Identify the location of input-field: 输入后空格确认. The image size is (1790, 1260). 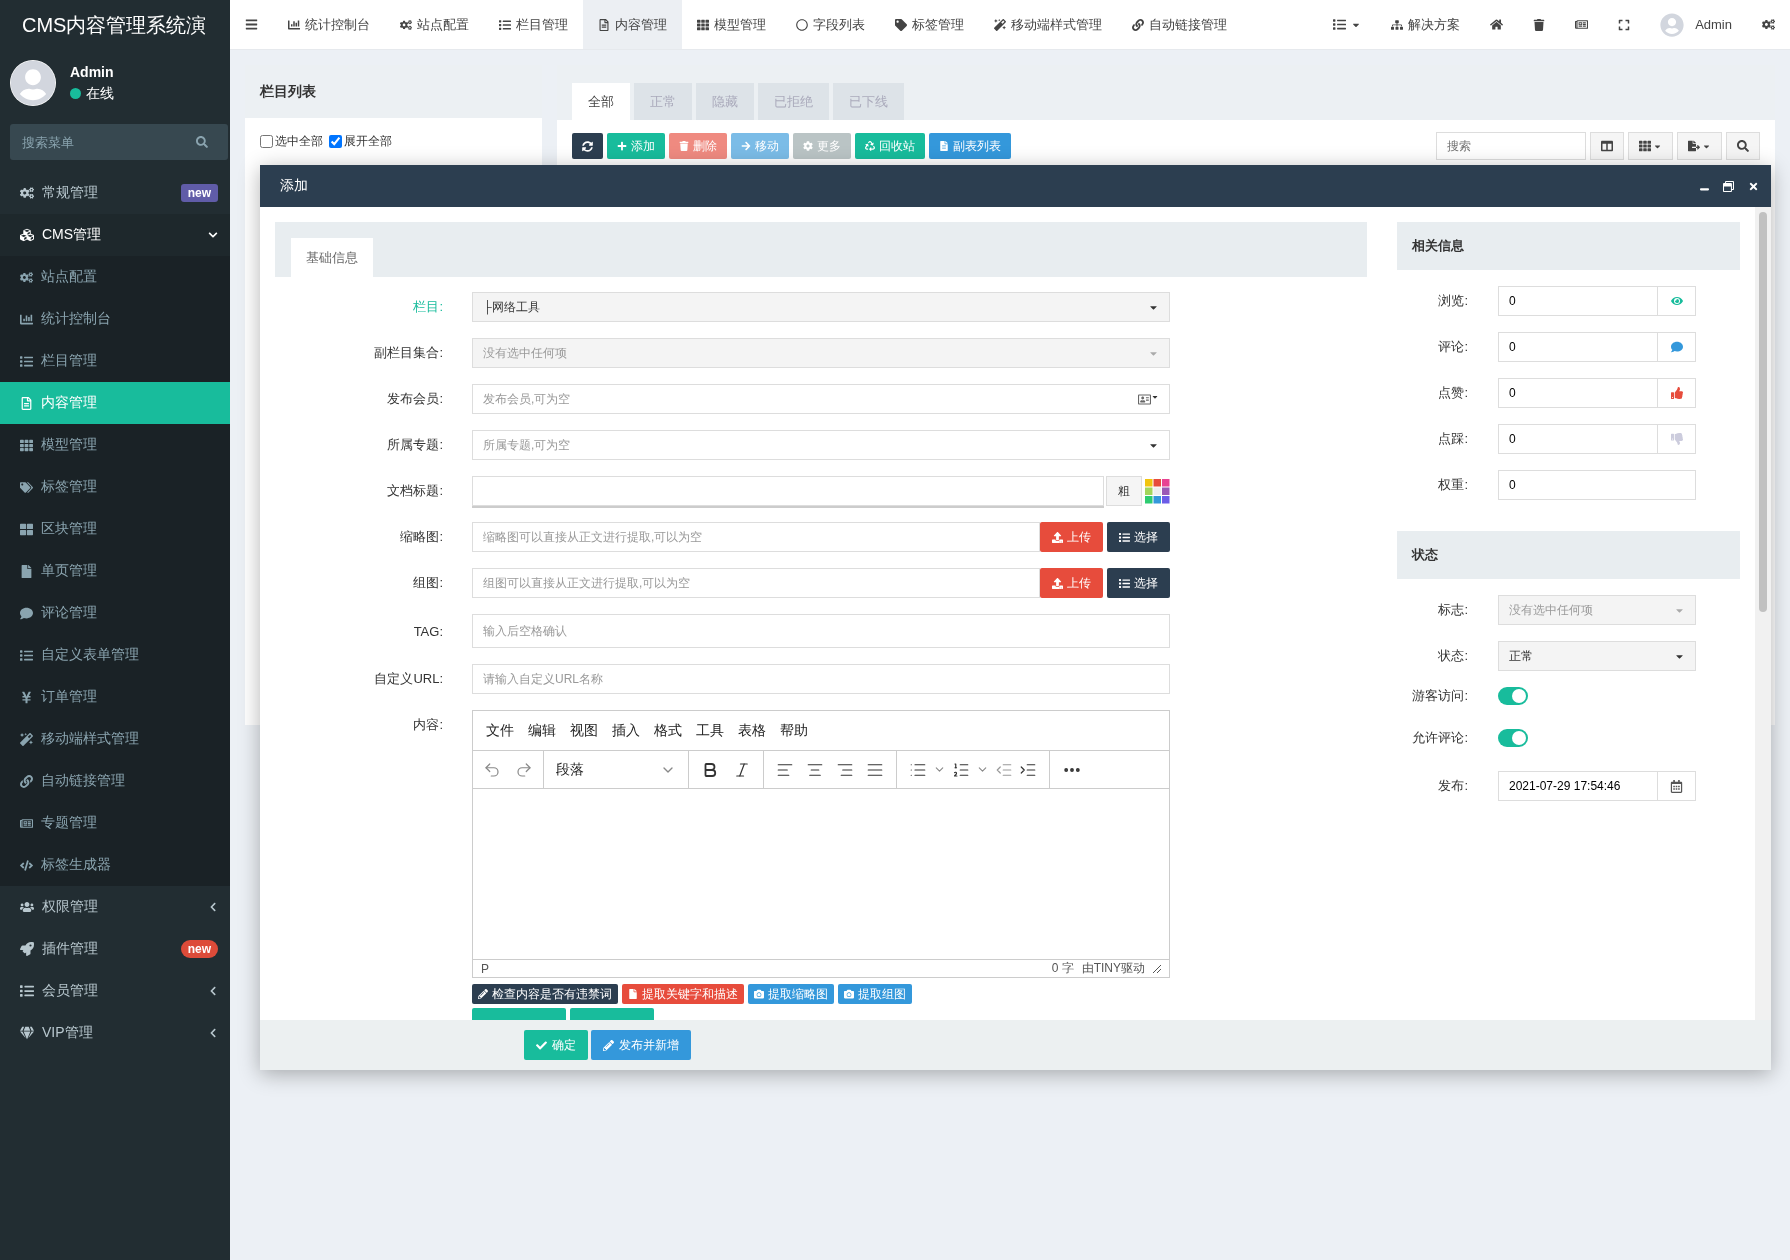
(821, 631).